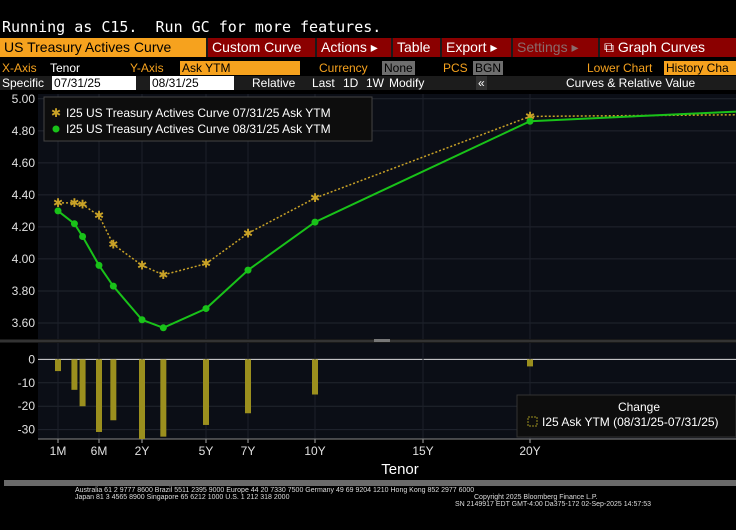 This screenshot has height=530, width=736. I want to click on change-y-tick-label: 0, so click(31, 359).